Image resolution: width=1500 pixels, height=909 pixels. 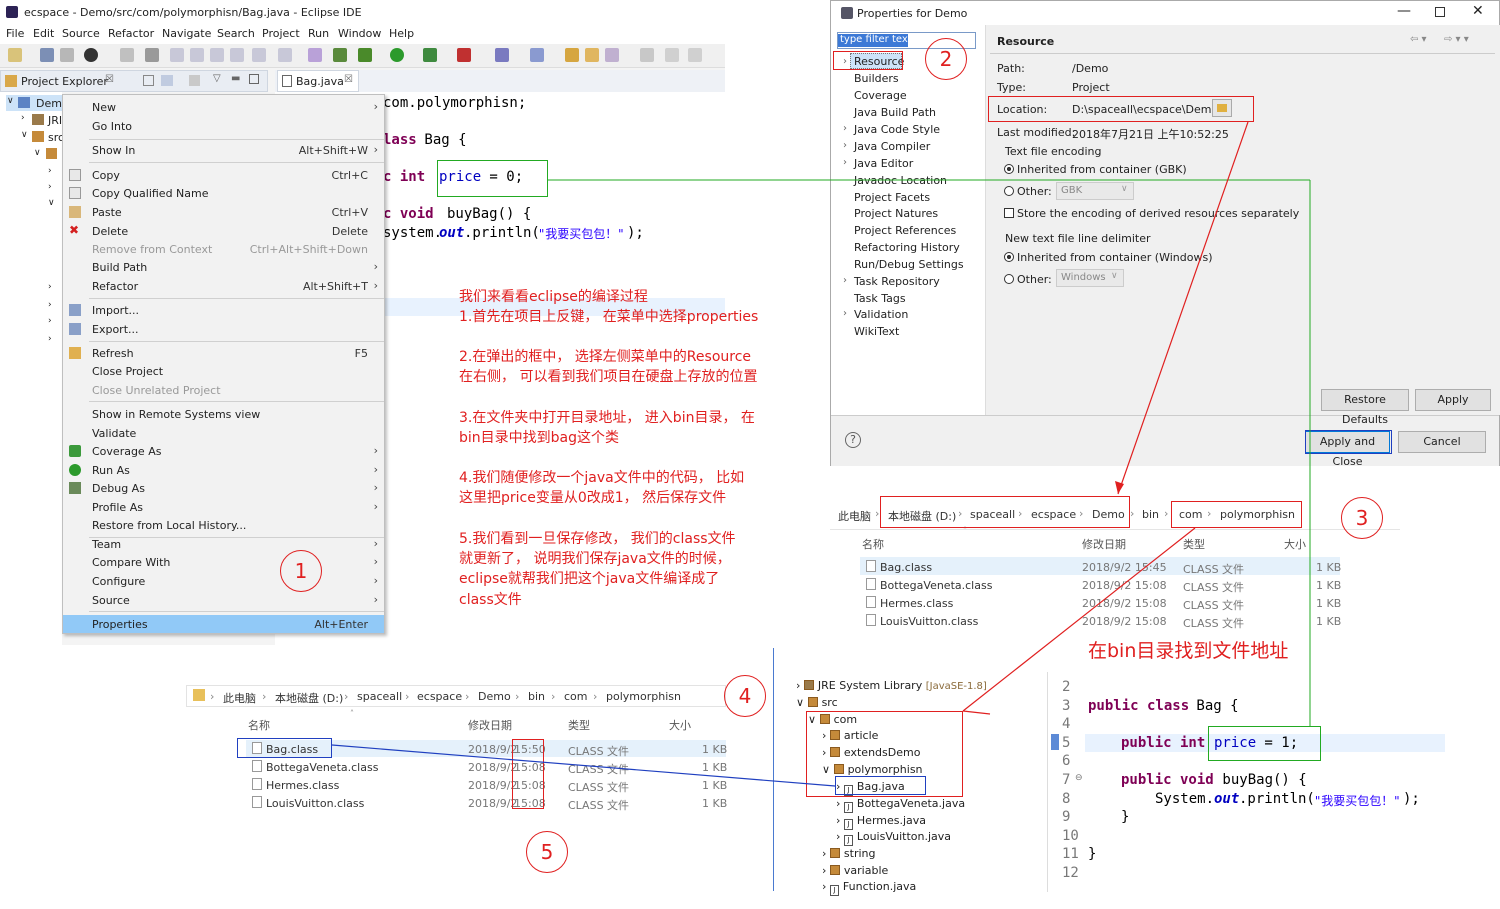 I want to click on file-name: BottegaVeneta.class, so click(x=936, y=585).